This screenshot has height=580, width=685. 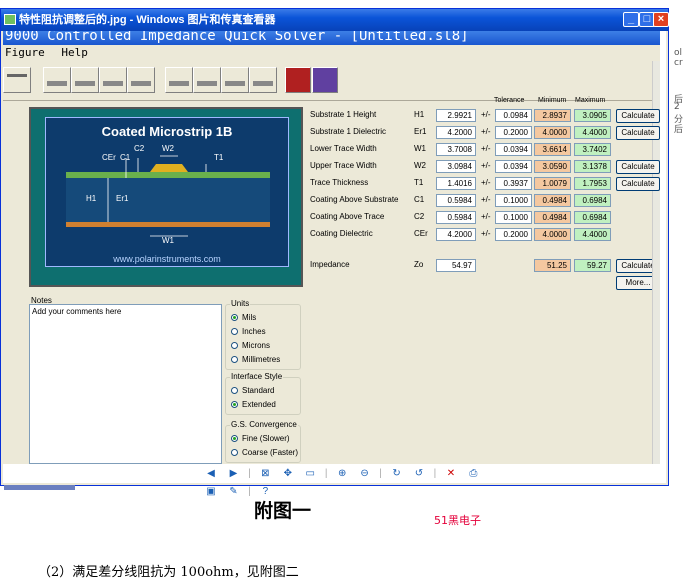 I want to click on convergence-fine-radio: Fine (Slower), so click(x=260, y=438).